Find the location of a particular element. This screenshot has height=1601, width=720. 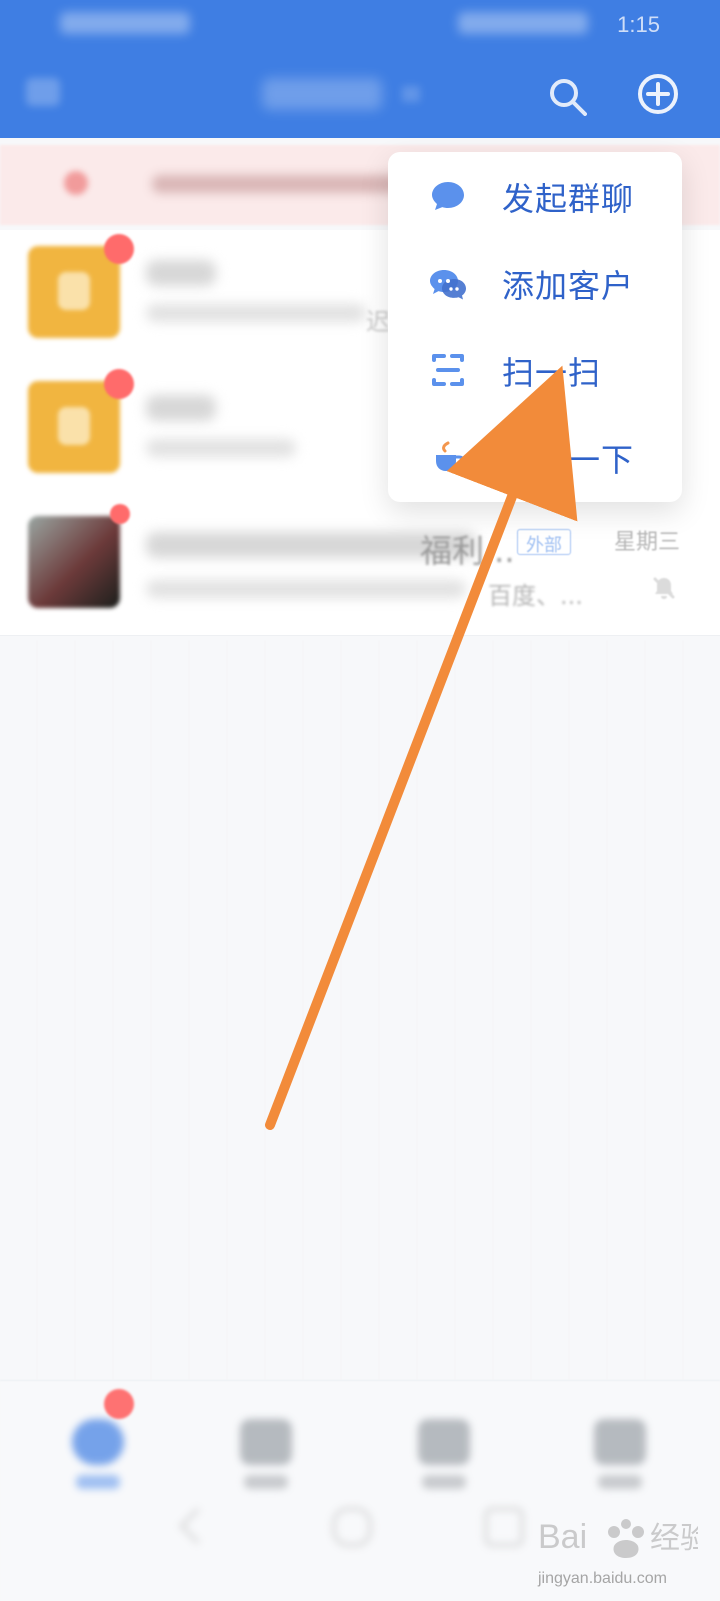

tab-messages is located at coordinates (98, 1459).